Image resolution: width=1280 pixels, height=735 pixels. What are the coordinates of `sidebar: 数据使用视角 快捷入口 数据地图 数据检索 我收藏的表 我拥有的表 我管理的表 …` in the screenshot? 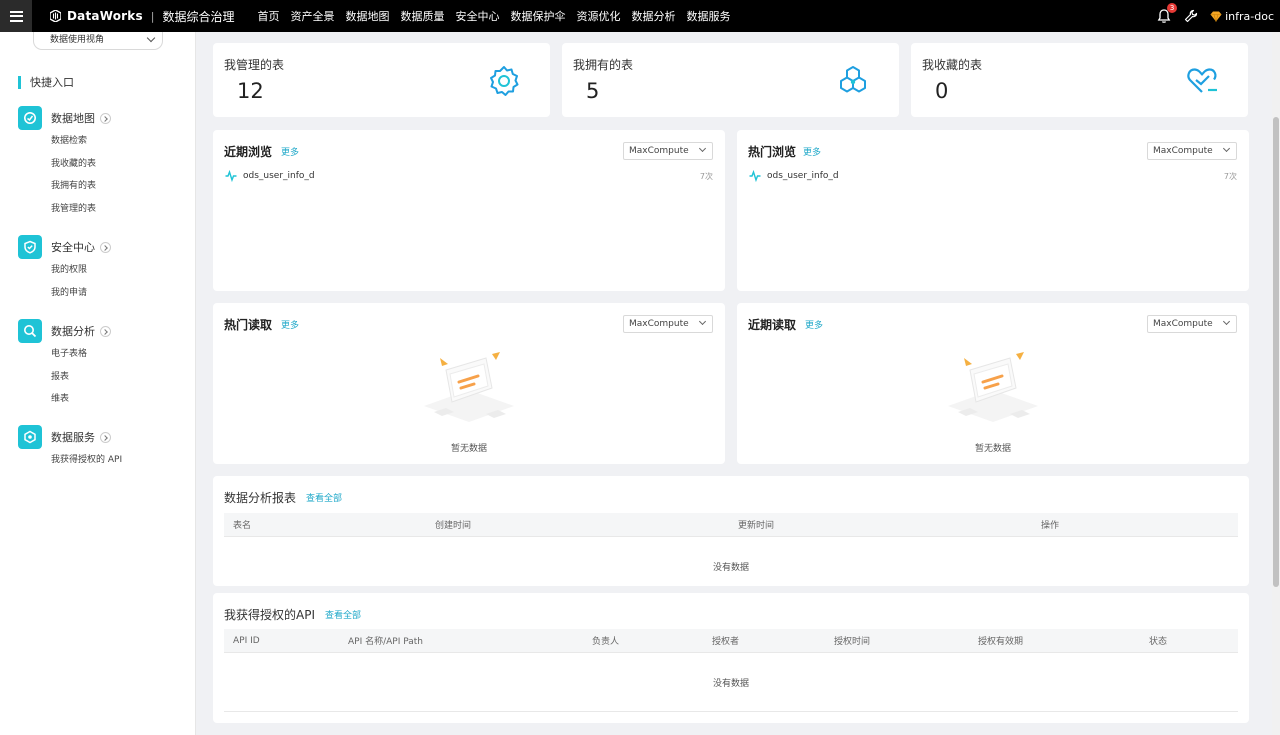 It's located at (98, 383).